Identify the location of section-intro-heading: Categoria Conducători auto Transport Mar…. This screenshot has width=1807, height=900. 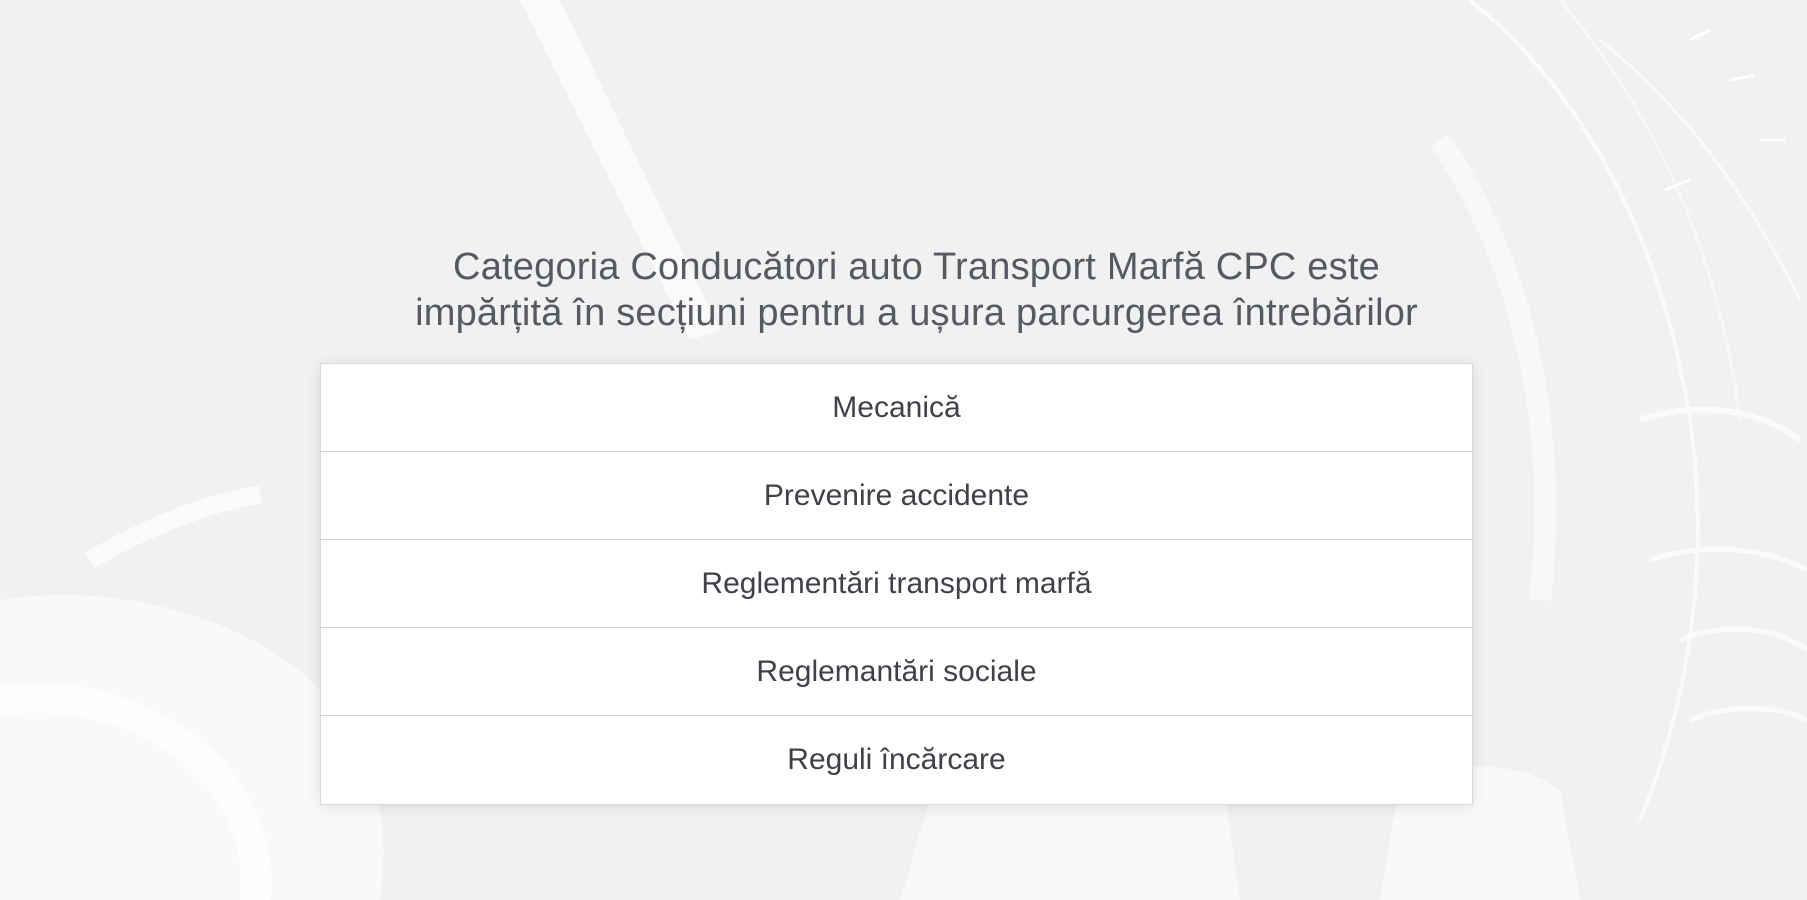
(916, 290).